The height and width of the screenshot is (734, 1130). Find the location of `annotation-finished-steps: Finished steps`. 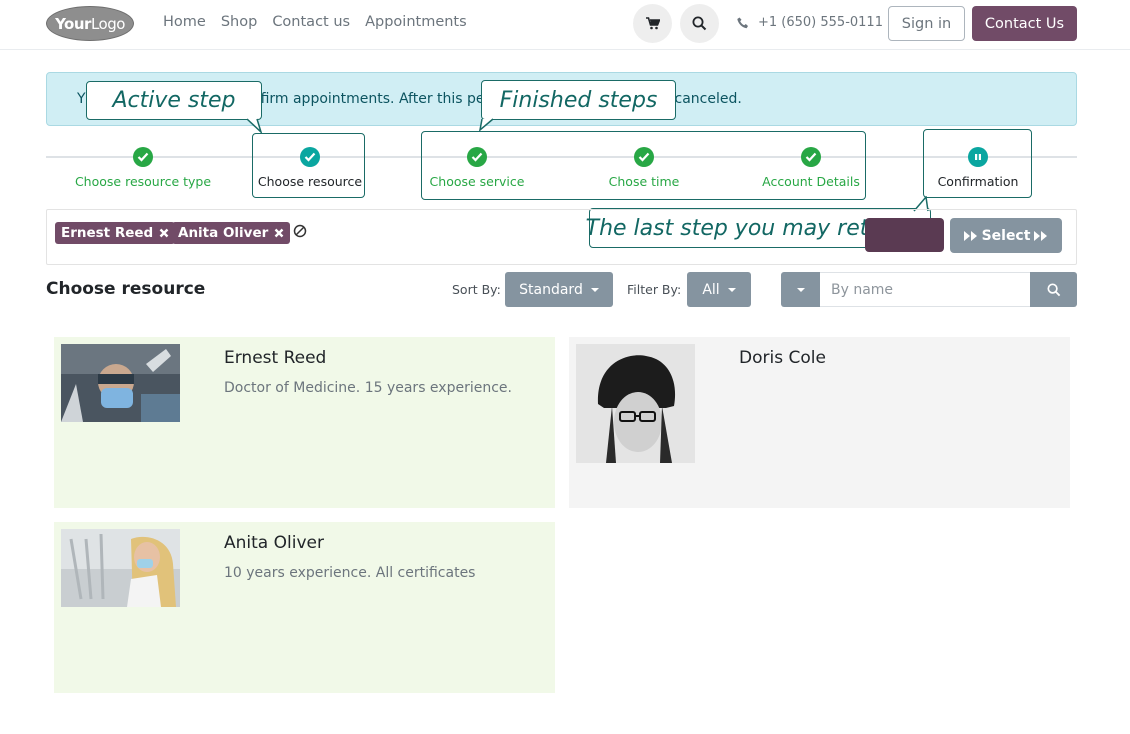

annotation-finished-steps: Finished steps is located at coordinates (577, 106).